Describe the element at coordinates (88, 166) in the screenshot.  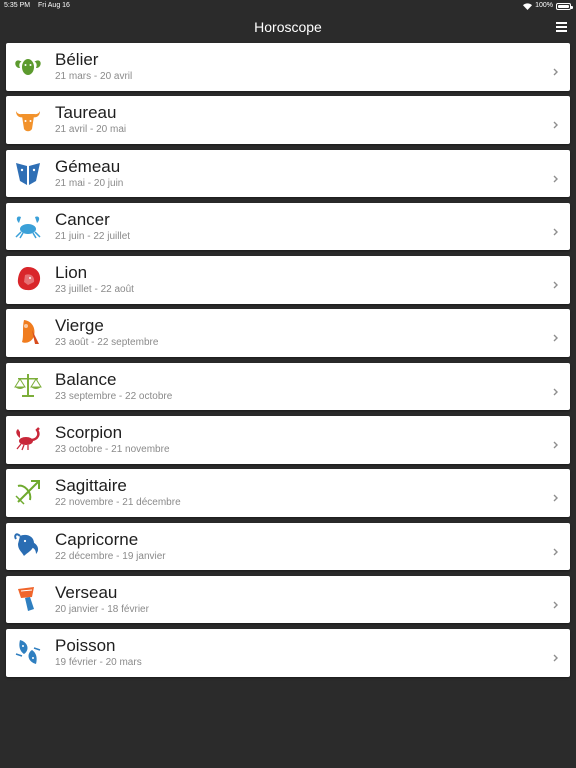
I see `sign-name: Gémeau` at that location.